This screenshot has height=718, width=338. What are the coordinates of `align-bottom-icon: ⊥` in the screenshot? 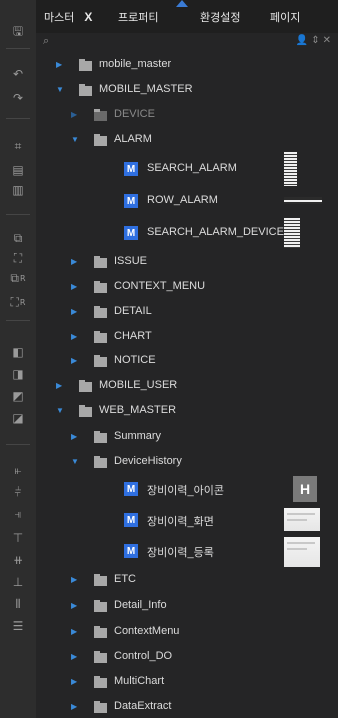 It's located at (18, 582).